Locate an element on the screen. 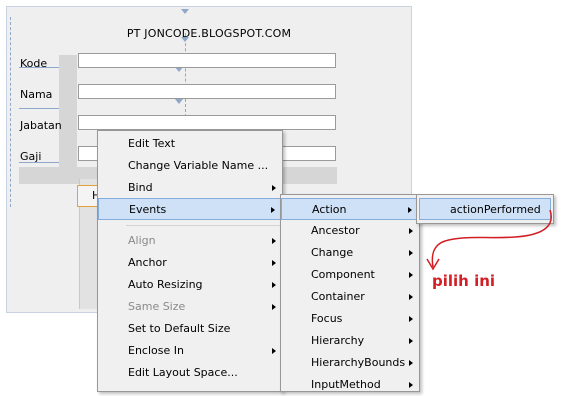 This screenshot has width=574, height=396. menu-item-label: Hierarchy is located at coordinates (338, 340).